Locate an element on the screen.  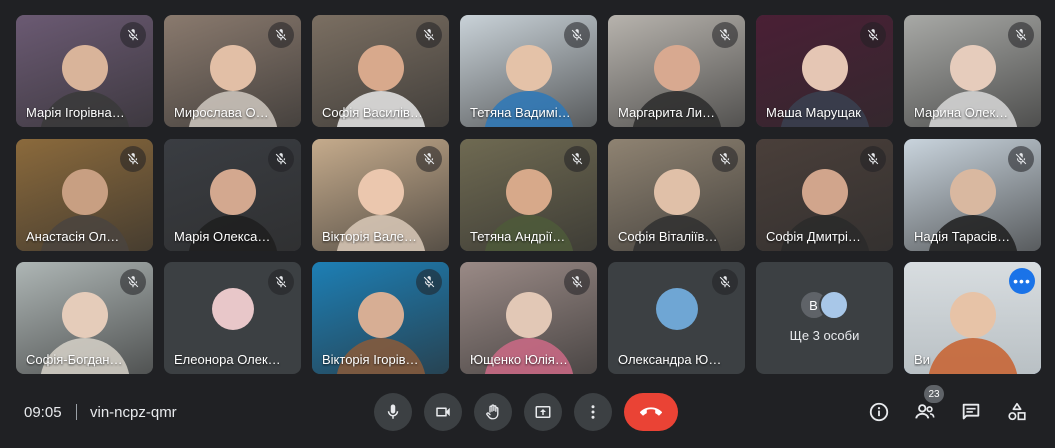
meeting-details-button is located at coordinates (879, 412).